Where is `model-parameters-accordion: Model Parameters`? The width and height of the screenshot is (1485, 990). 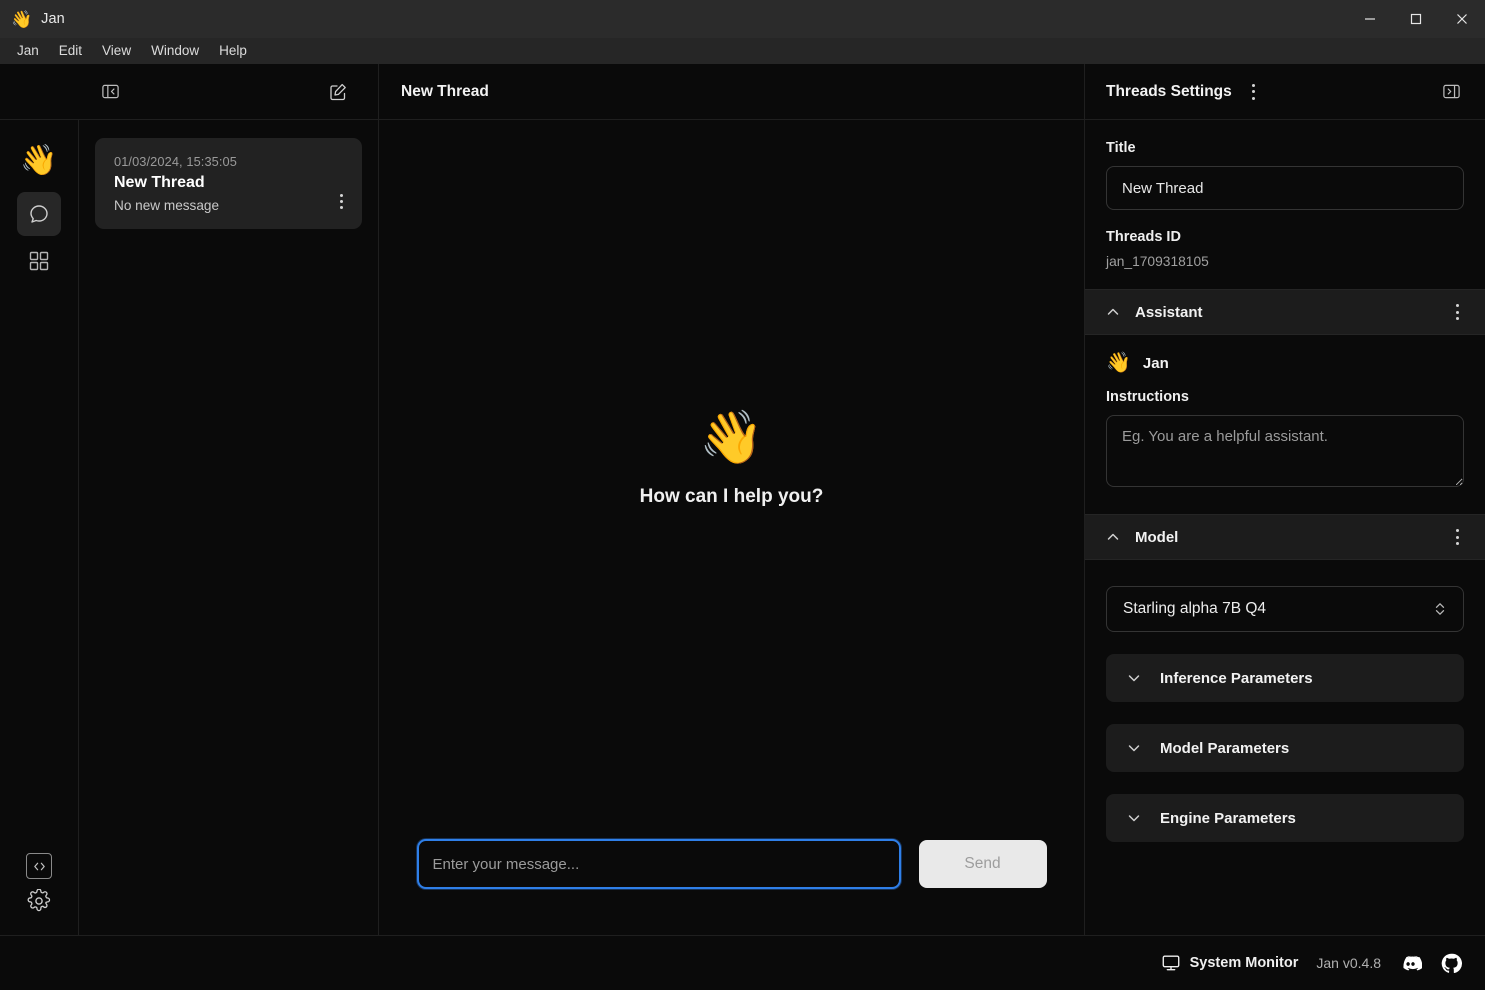 model-parameters-accordion: Model Parameters is located at coordinates (1285, 748).